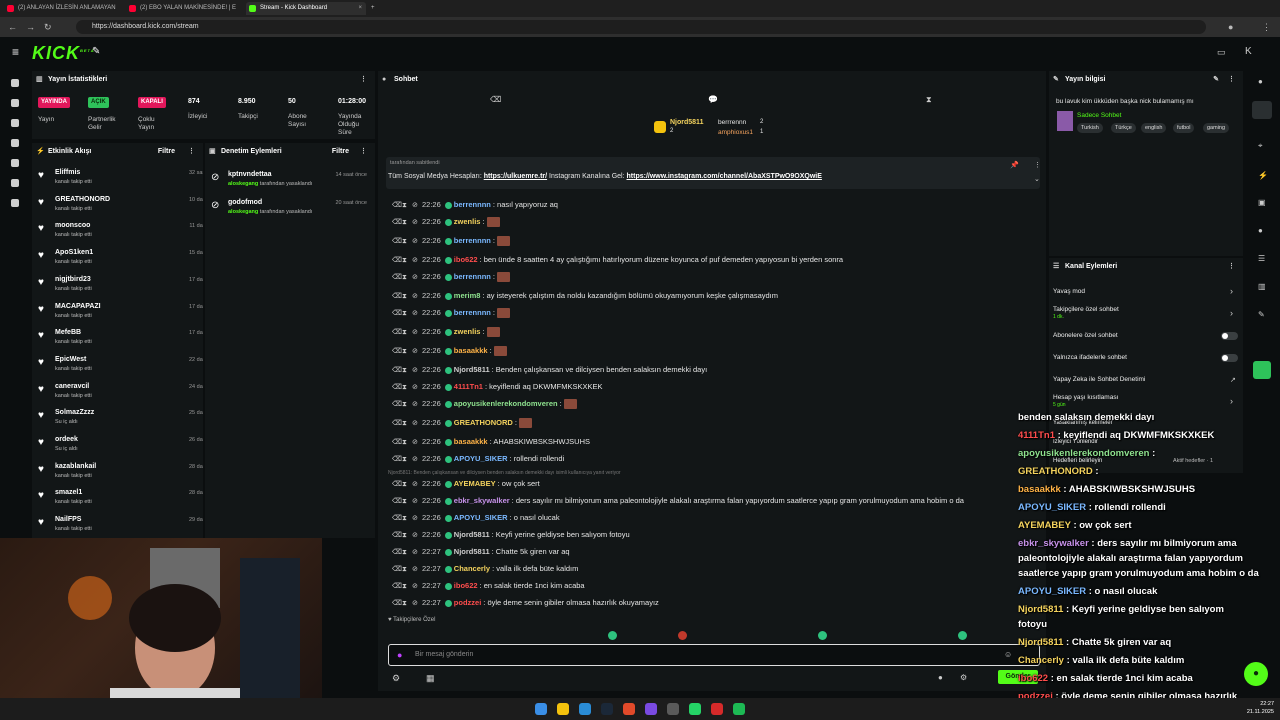 The width and height of the screenshot is (1280, 720). What do you see at coordinates (1099, 379) in the screenshot?
I see `action-ai-moderation: Yapay Zeka ile Sohbet Denetimi` at bounding box center [1099, 379].